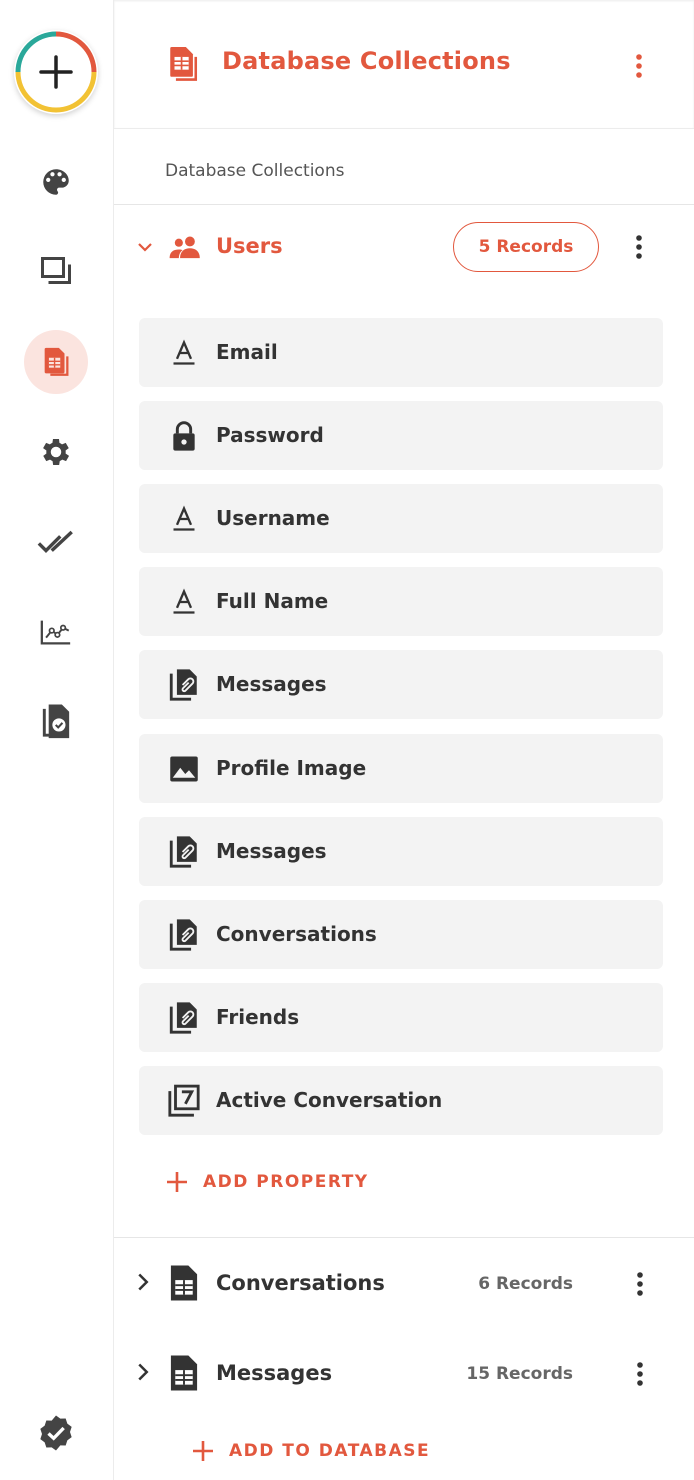 The height and width of the screenshot is (1480, 694). I want to click on collection-users-name: Users, so click(249, 246).